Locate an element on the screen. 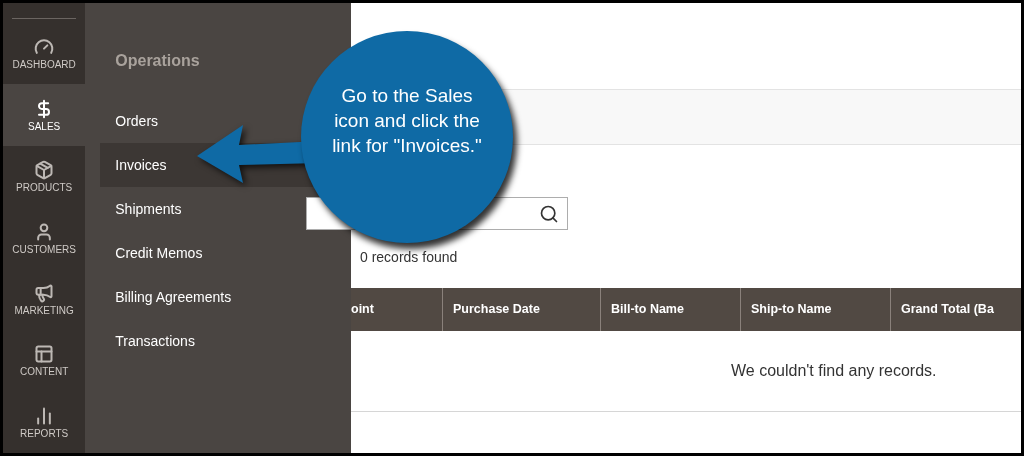 The height and width of the screenshot is (456, 1024). empty-message: We couldn't find any records. is located at coordinates (834, 371).